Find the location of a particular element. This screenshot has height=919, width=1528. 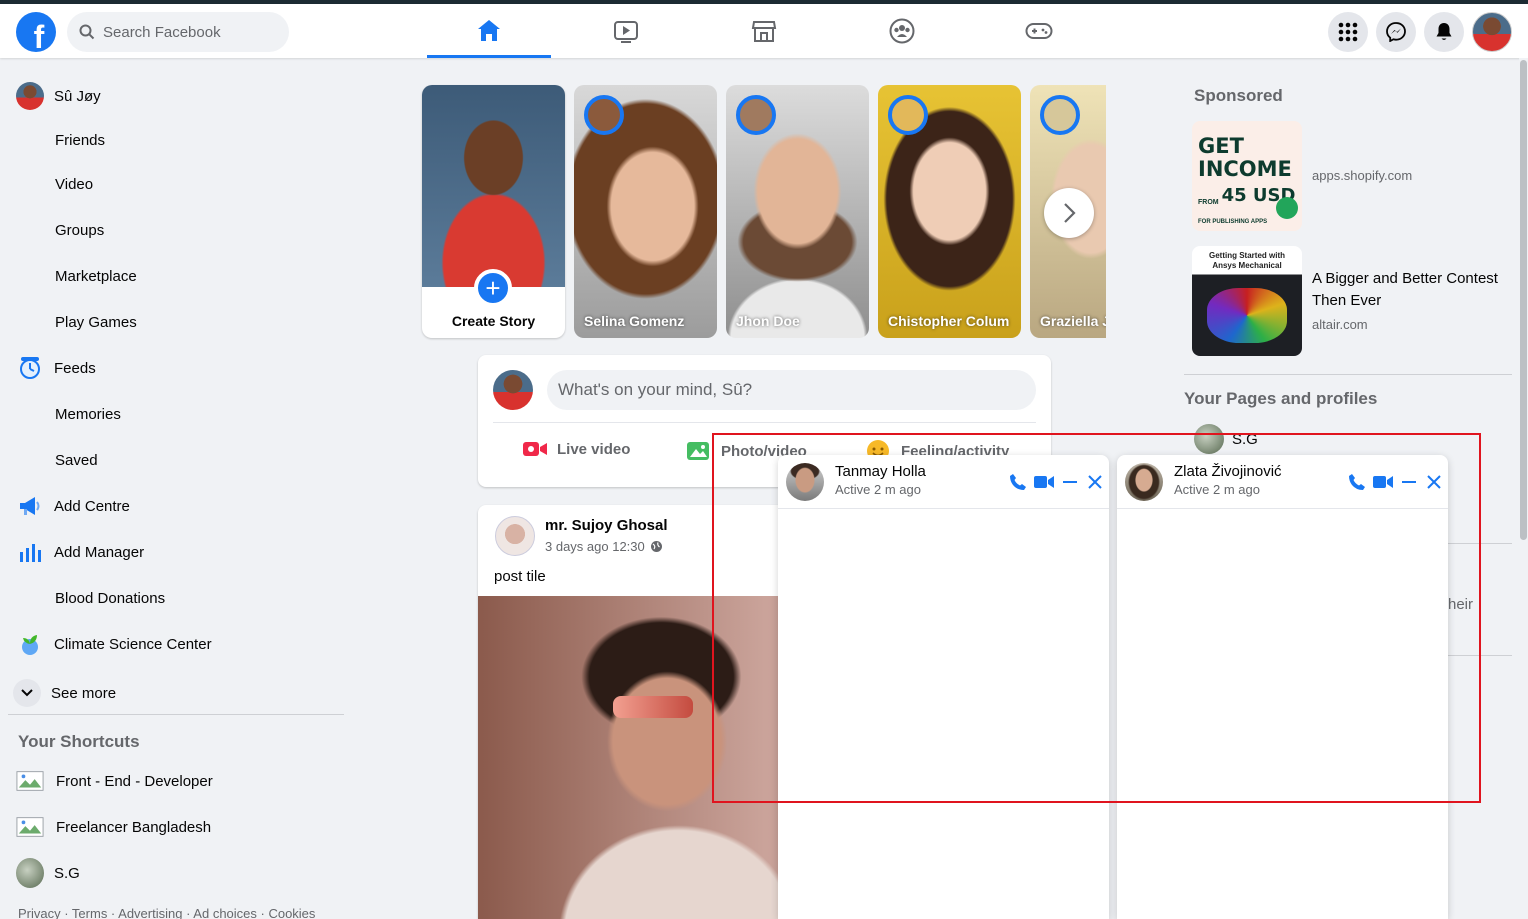

feeds-icon is located at coordinates (30, 368).